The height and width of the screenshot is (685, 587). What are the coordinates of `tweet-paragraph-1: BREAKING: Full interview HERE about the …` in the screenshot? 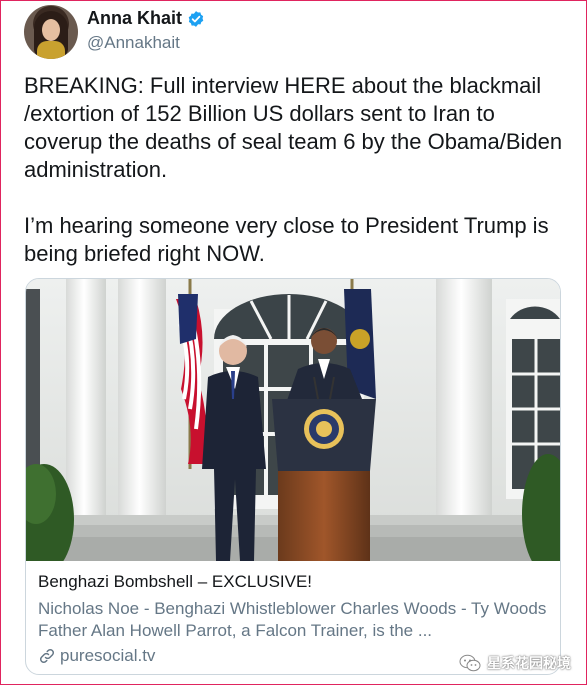 It's located at (293, 127).